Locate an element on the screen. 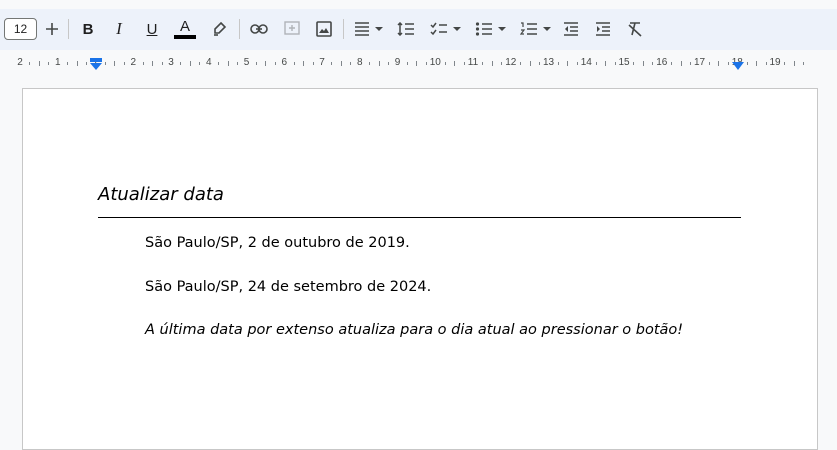  ruler-number: 6 is located at coordinates (284, 62).